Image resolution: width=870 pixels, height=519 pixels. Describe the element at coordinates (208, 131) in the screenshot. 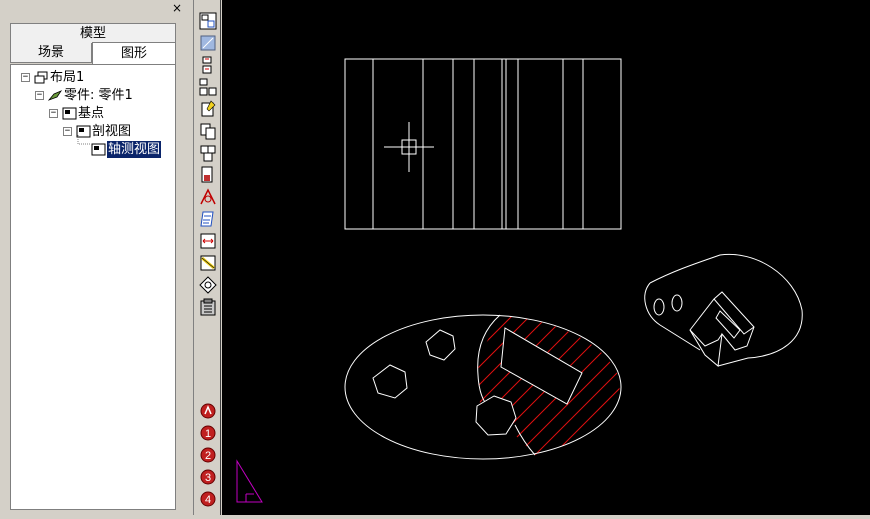

I see `auxiliary-view-icon` at that location.